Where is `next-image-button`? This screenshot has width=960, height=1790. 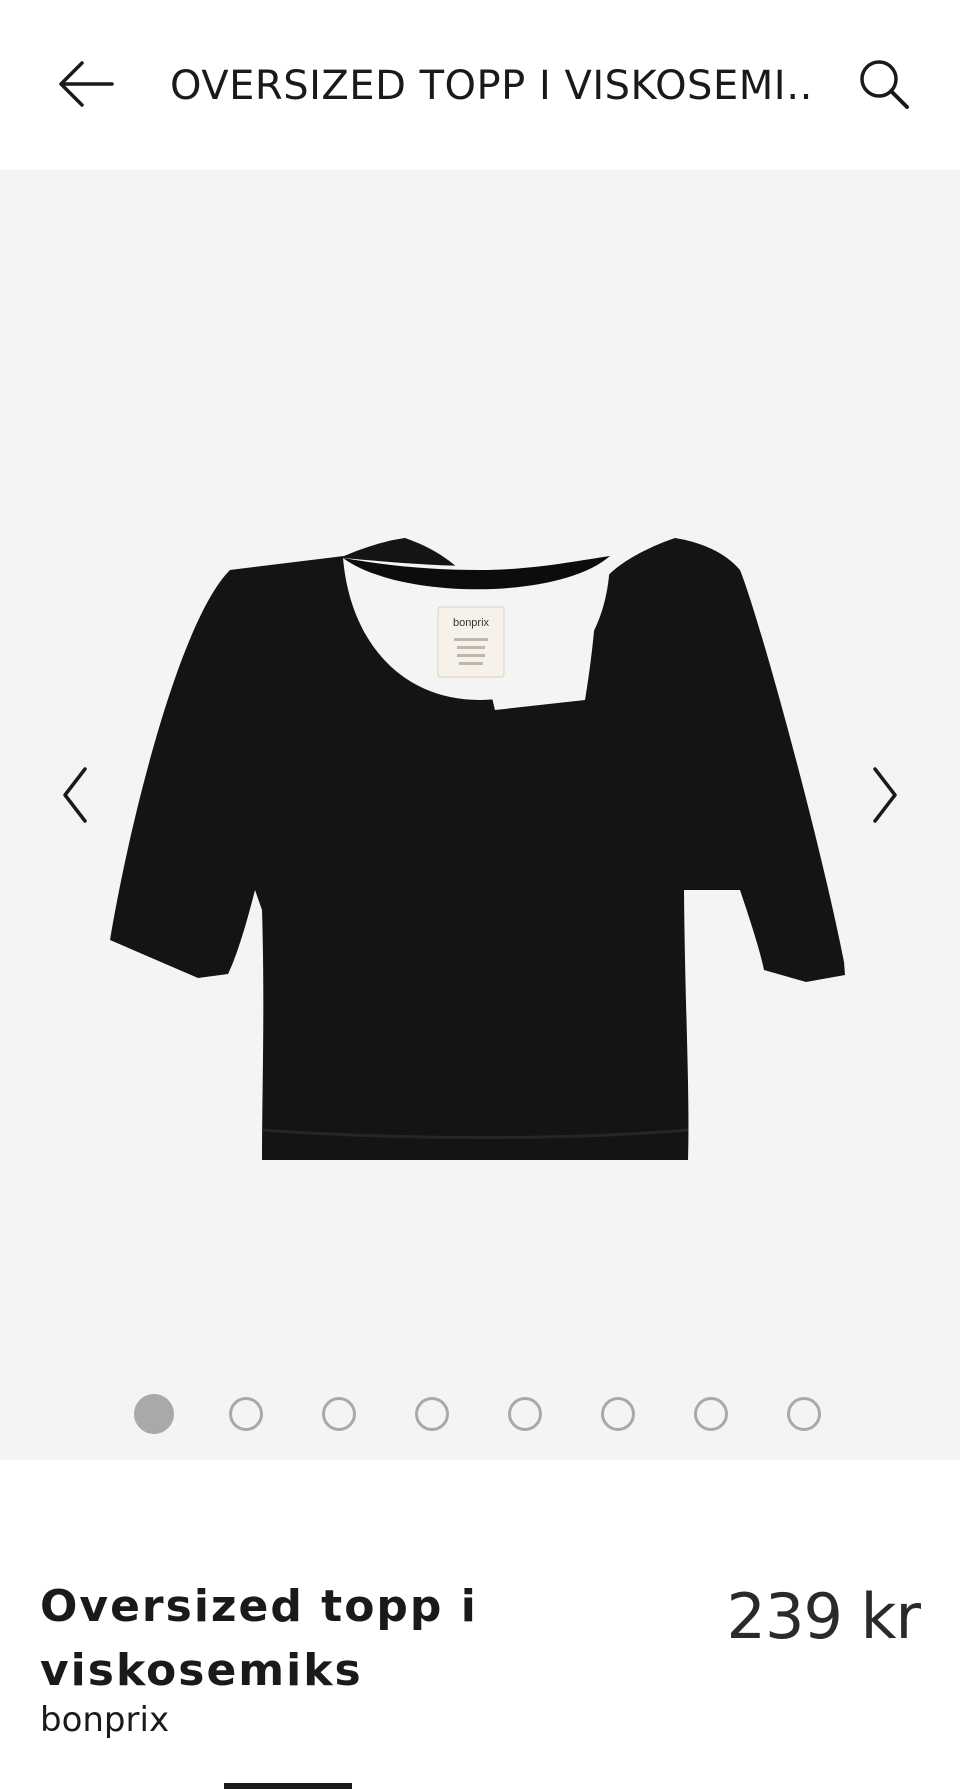 next-image-button is located at coordinates (885, 795).